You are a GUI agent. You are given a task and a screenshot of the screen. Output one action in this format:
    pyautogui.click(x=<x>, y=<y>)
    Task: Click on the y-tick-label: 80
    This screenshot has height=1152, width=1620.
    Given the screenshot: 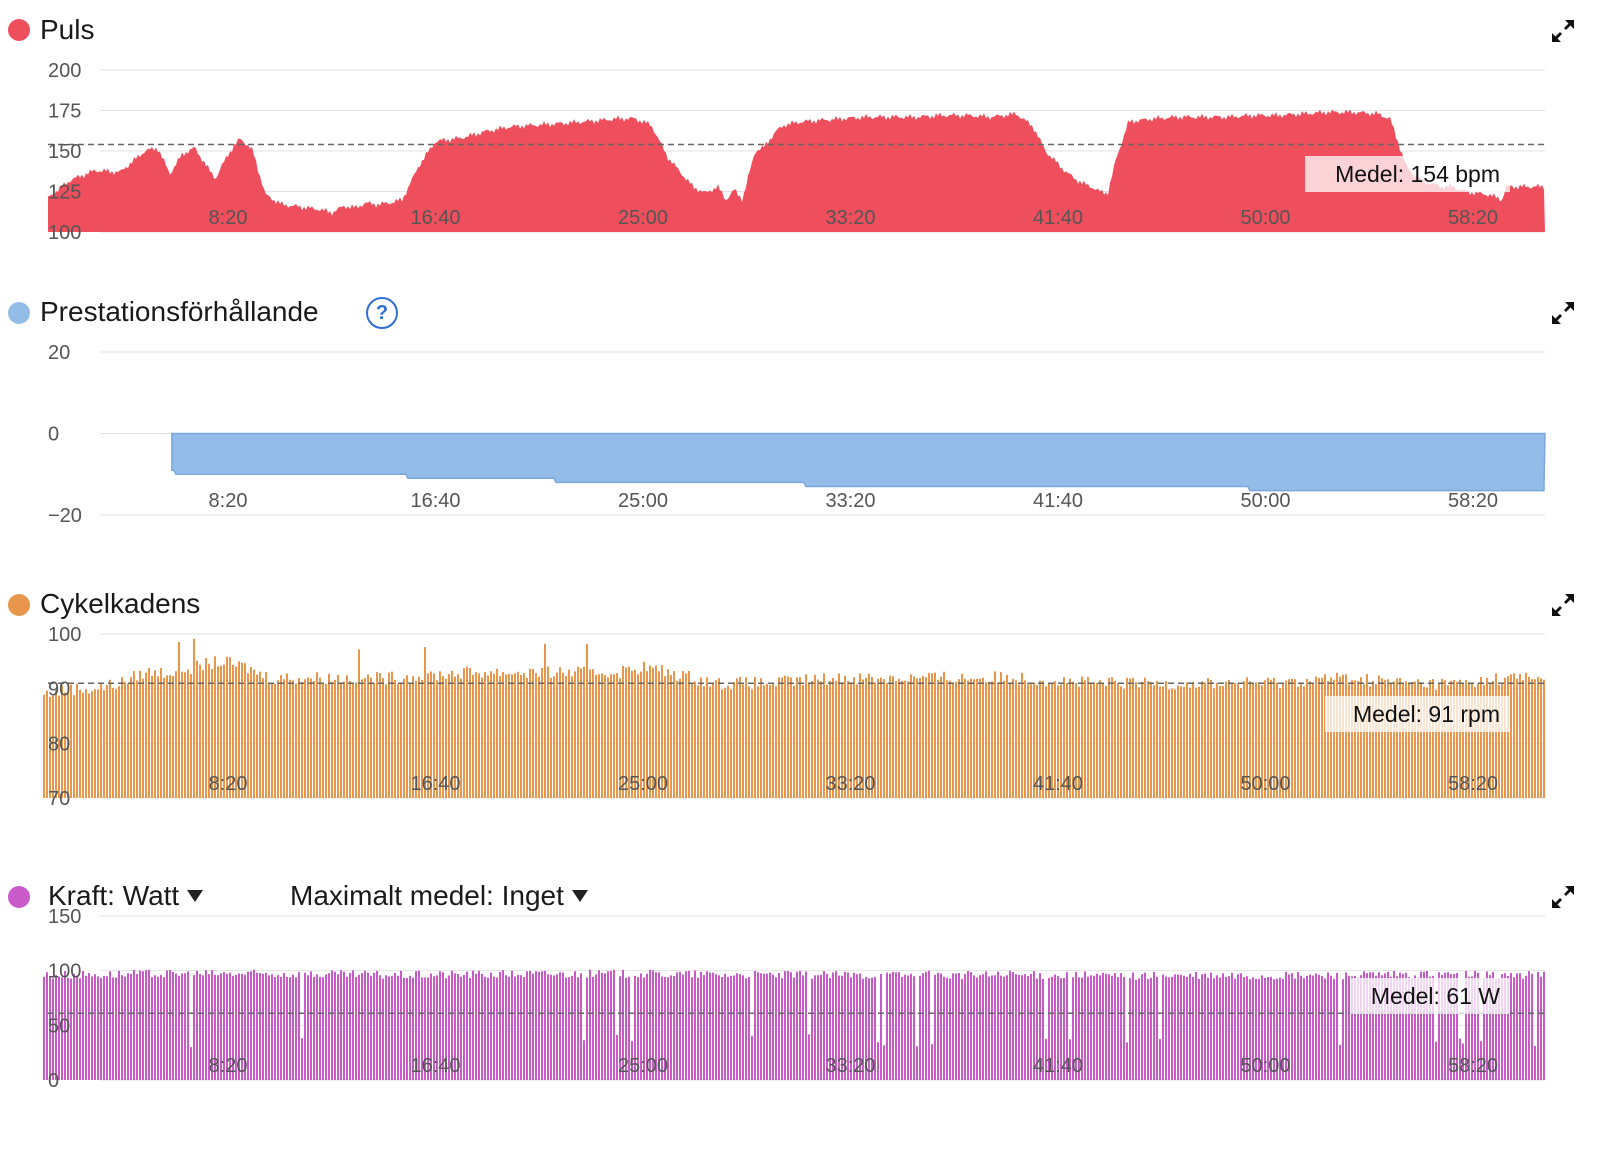 What is the action you would take?
    pyautogui.click(x=59, y=744)
    